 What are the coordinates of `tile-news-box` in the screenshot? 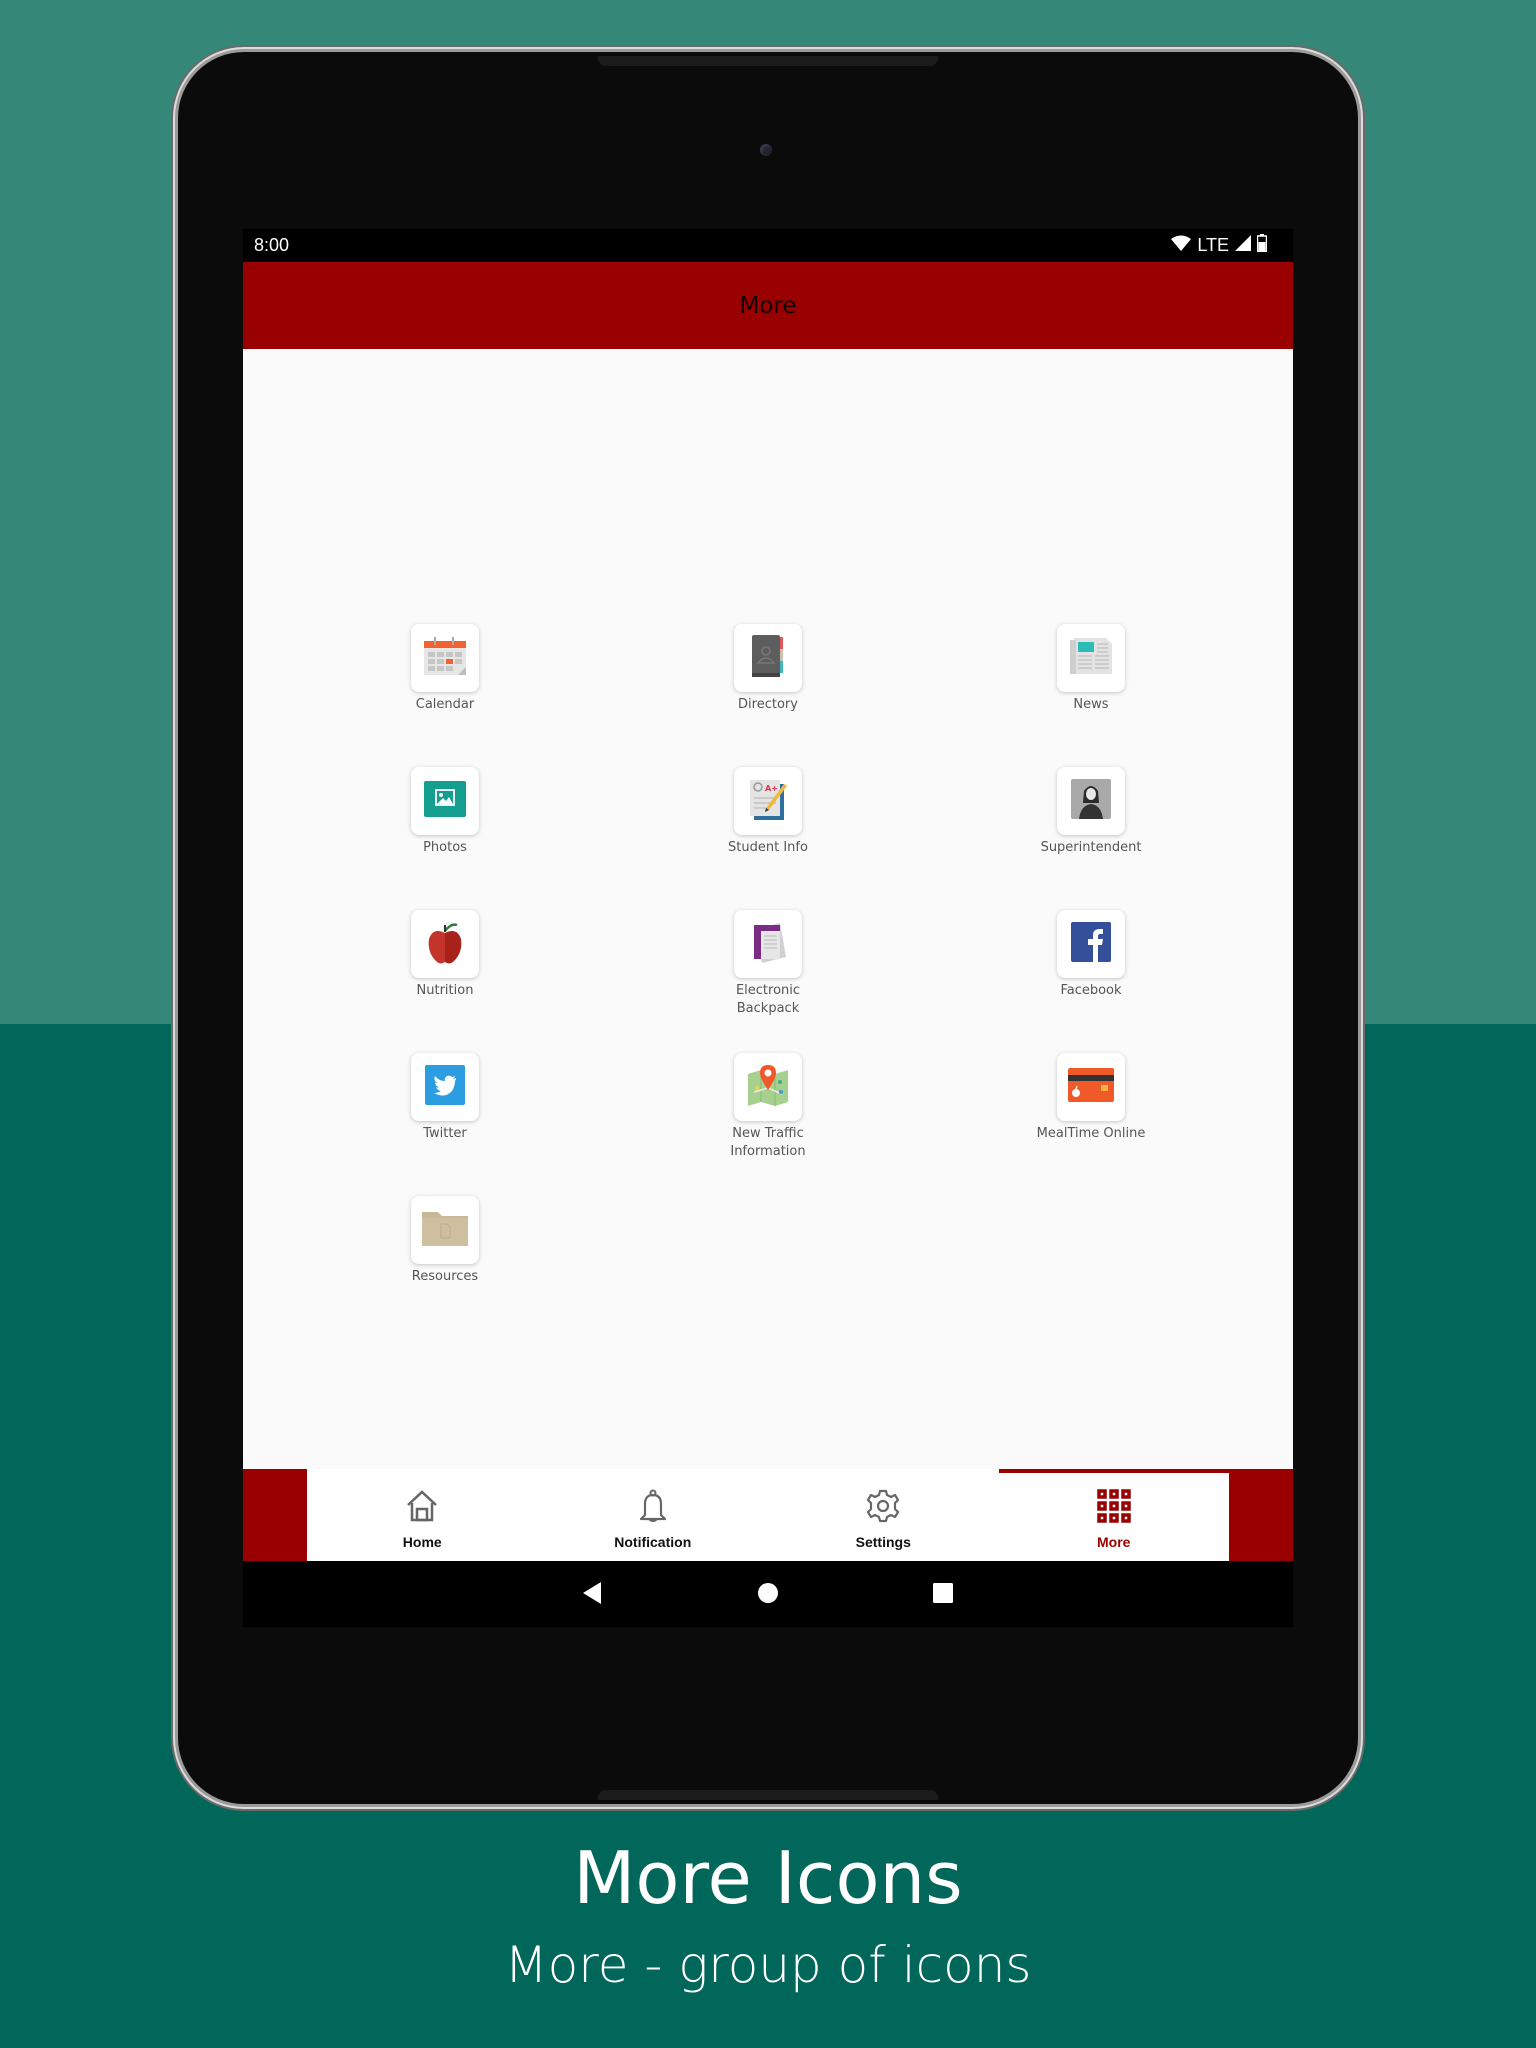 It's located at (1091, 658).